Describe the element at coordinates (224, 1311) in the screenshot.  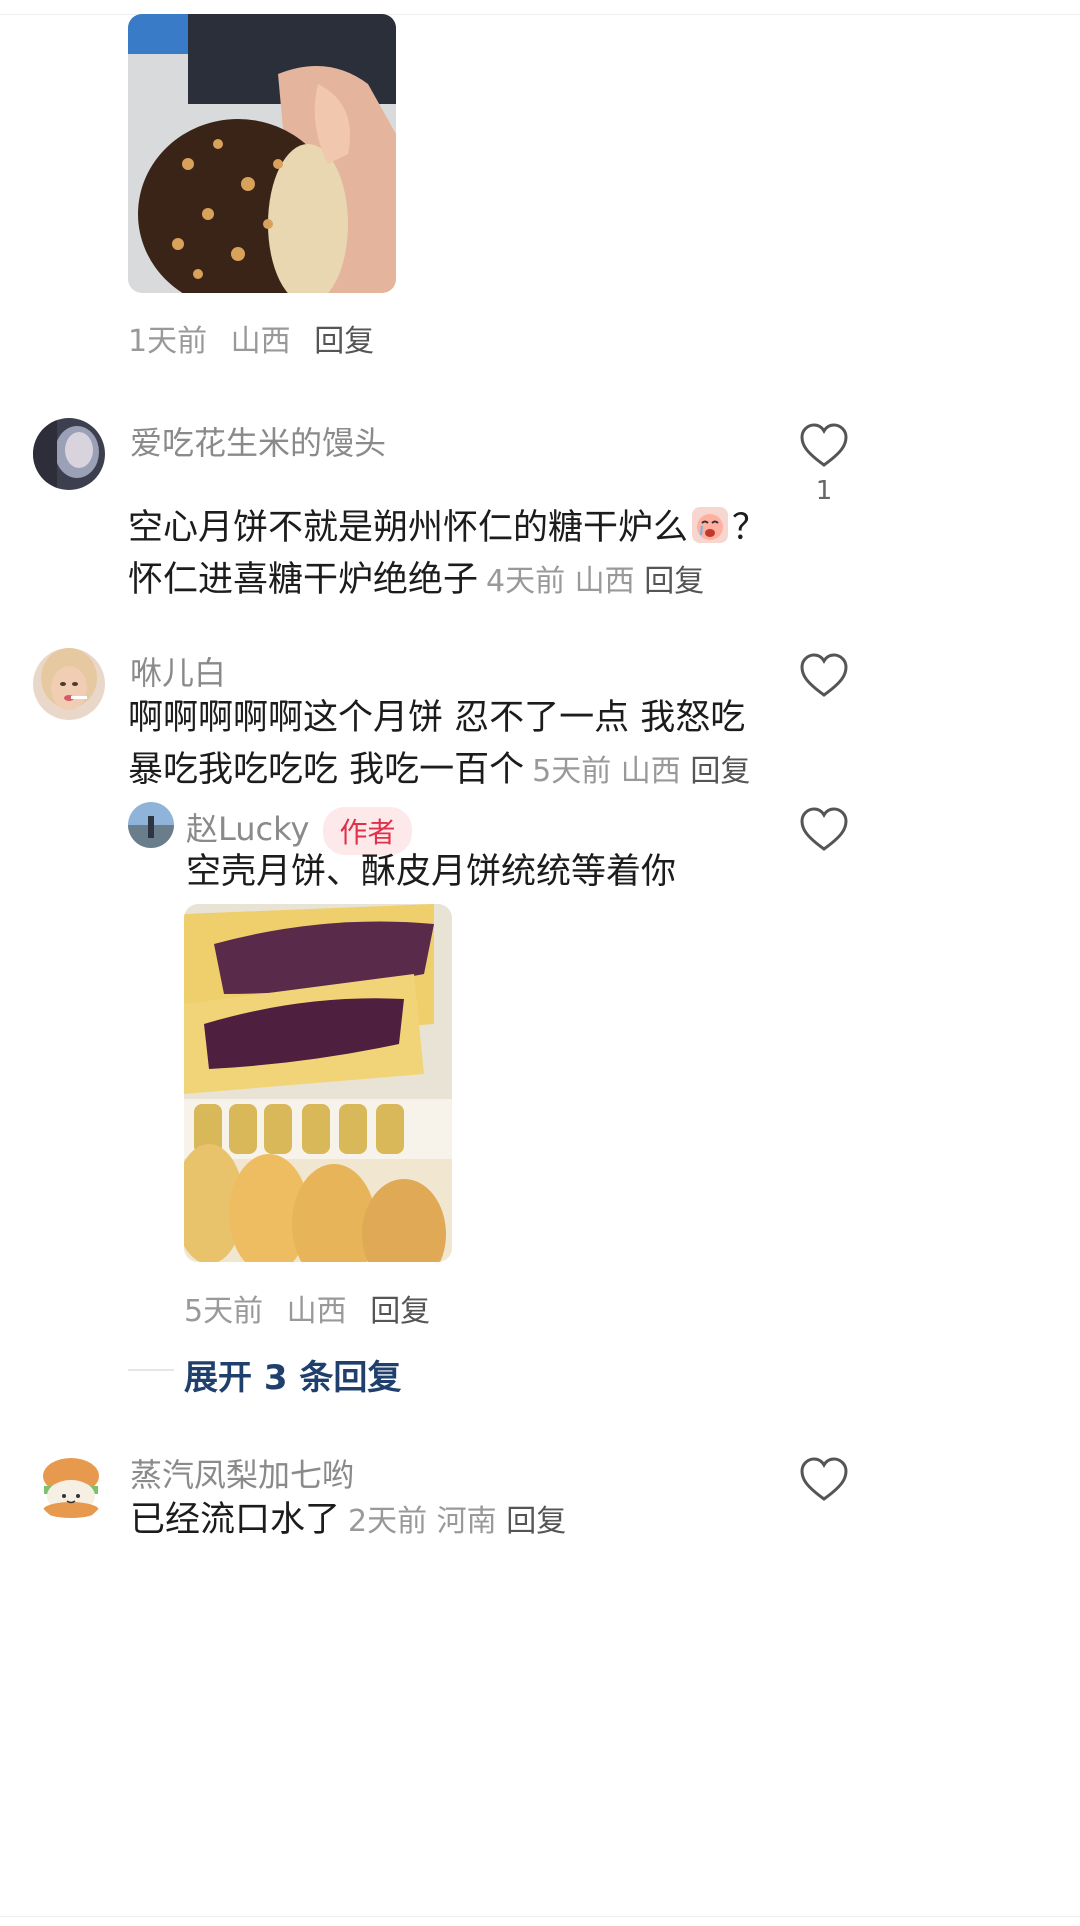
I see `reply-time: 5天前` at that location.